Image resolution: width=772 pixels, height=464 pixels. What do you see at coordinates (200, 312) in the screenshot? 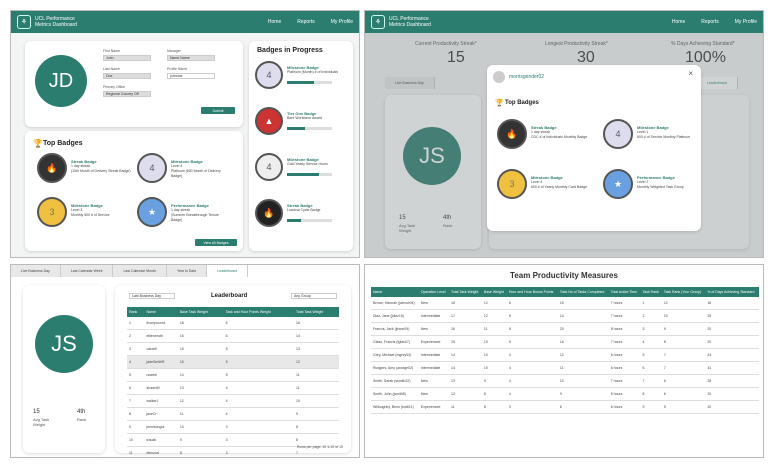
I see `column-header: Base Task Weight` at bounding box center [200, 312].